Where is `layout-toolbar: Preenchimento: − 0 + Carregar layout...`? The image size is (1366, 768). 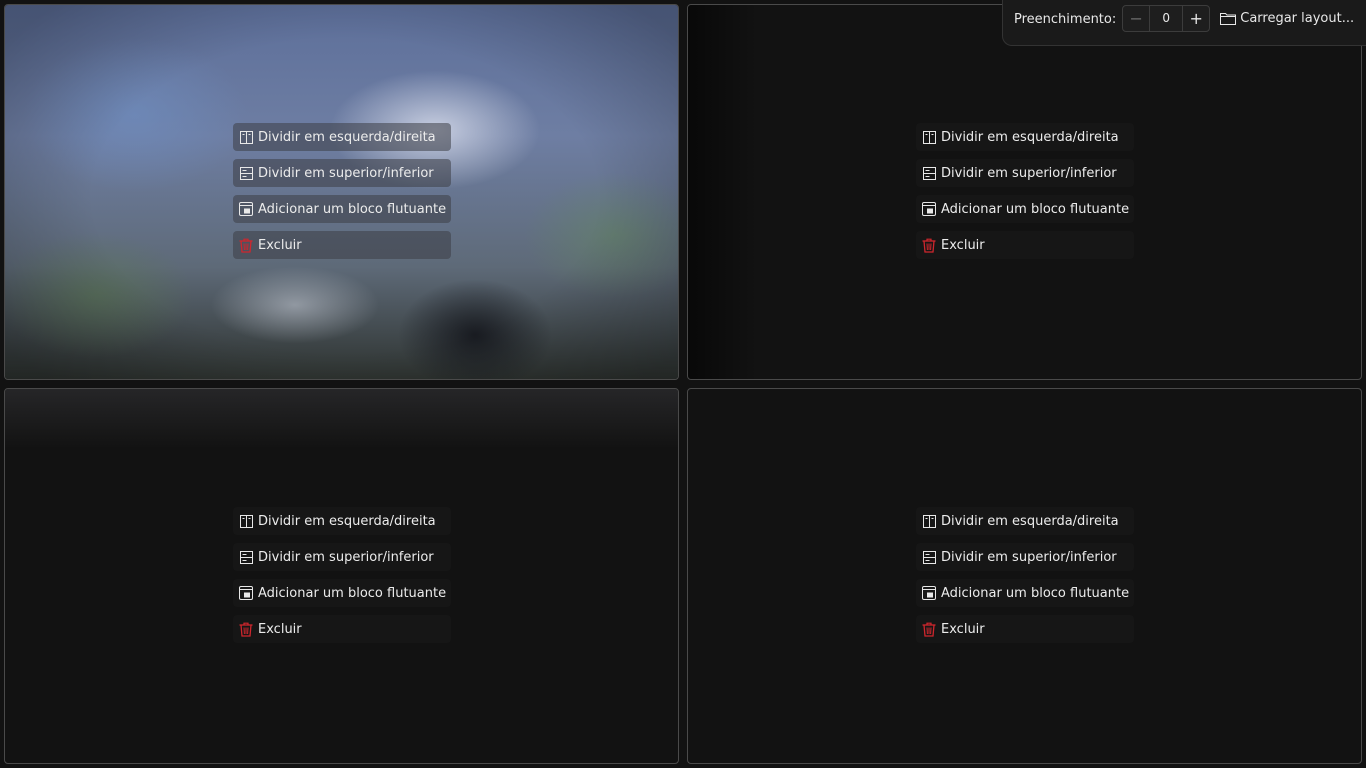 layout-toolbar: Preenchimento: − 0 + Carregar layout... is located at coordinates (1184, 23).